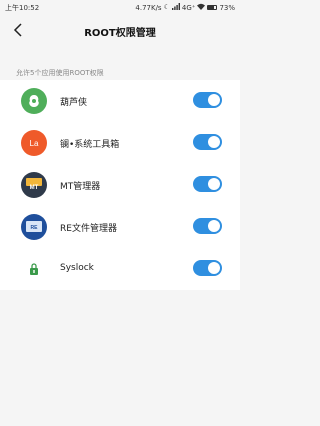  Describe the element at coordinates (148, 7) in the screenshot. I see `network-speed: 4.77K/s` at that location.